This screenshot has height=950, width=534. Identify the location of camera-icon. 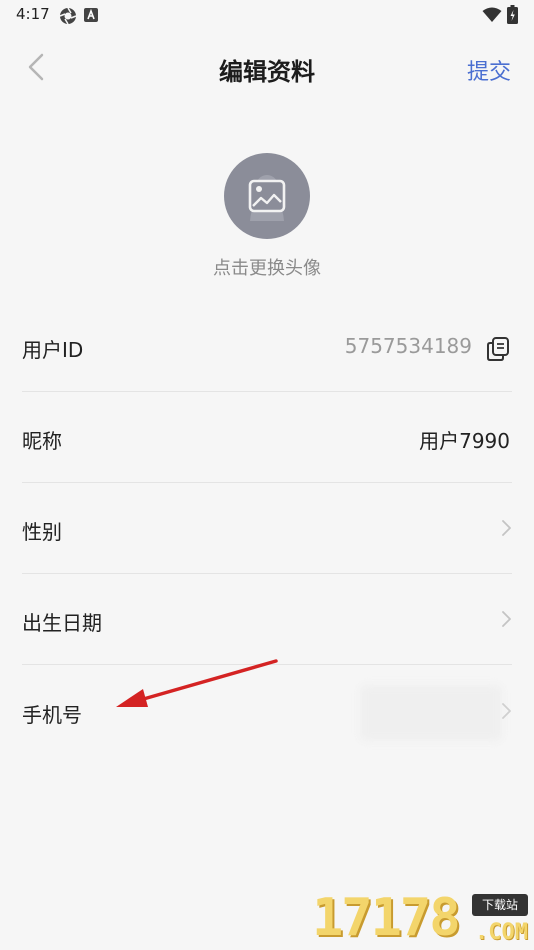
(68, 16).